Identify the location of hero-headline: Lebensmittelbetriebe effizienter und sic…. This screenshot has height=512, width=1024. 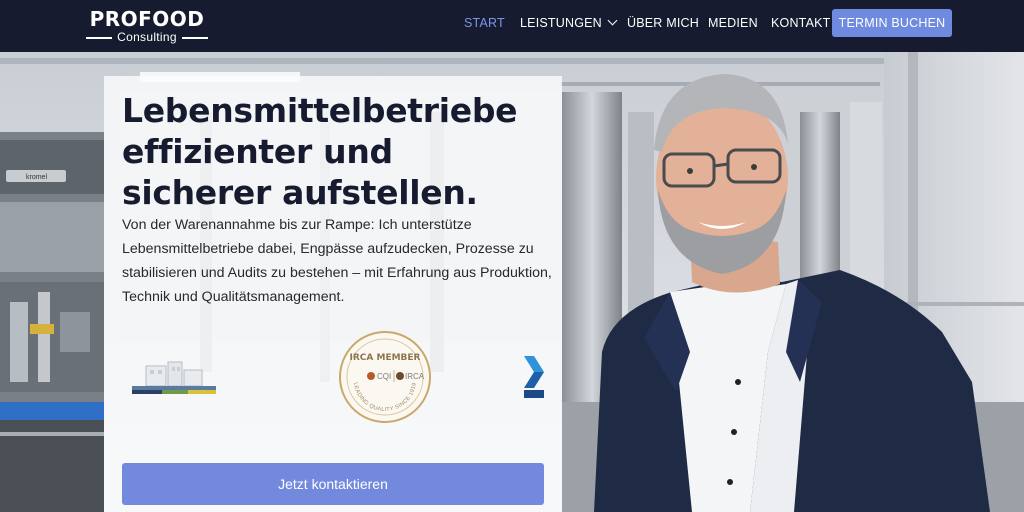
(320, 151).